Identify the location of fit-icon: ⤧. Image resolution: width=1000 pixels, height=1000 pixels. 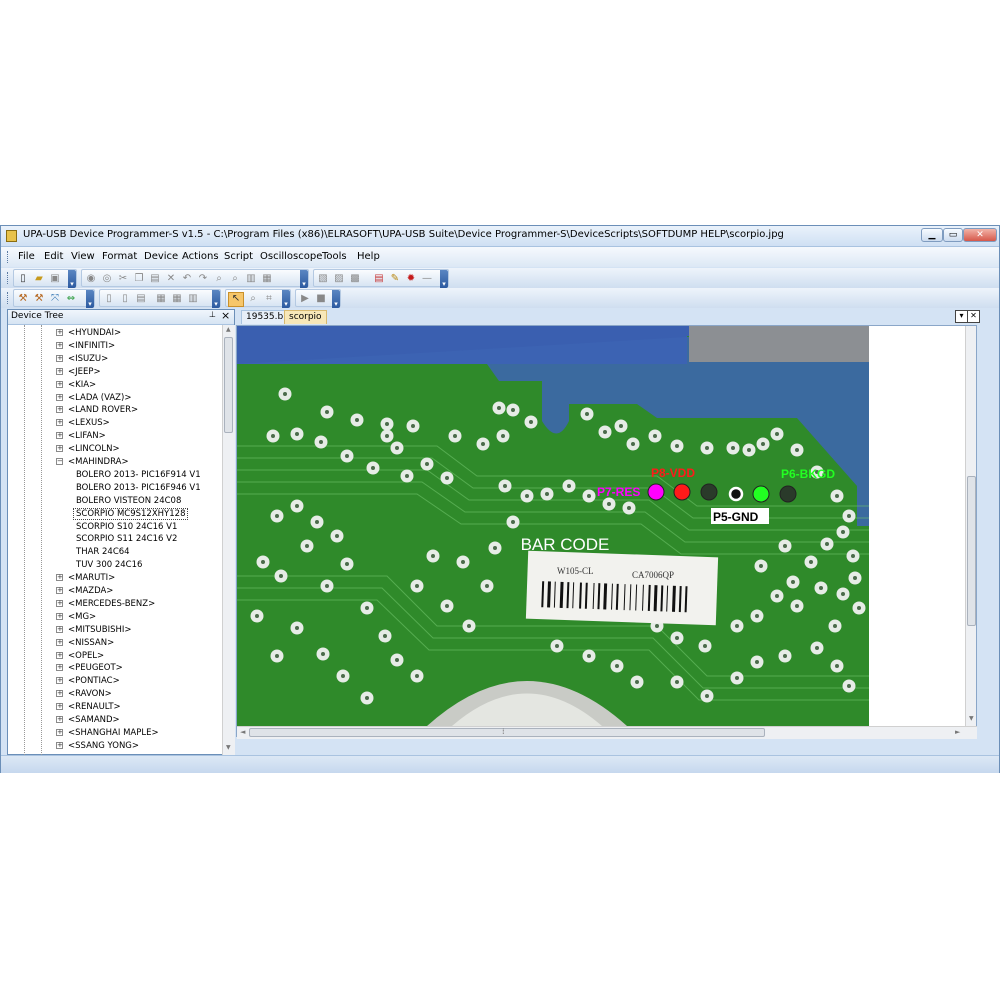
(55, 298).